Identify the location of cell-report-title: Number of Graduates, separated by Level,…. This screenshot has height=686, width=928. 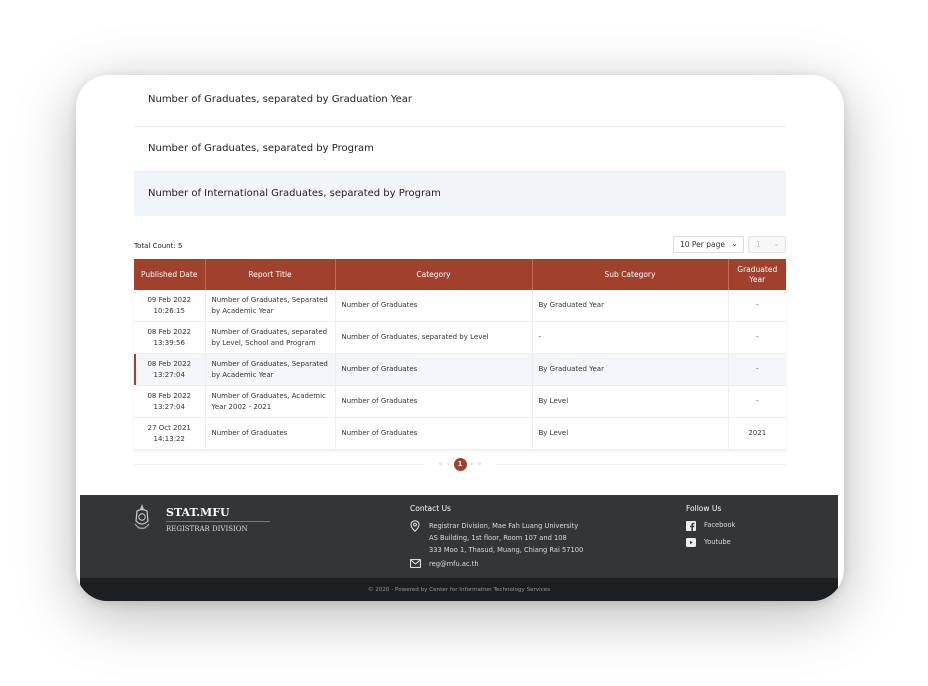
(270, 337).